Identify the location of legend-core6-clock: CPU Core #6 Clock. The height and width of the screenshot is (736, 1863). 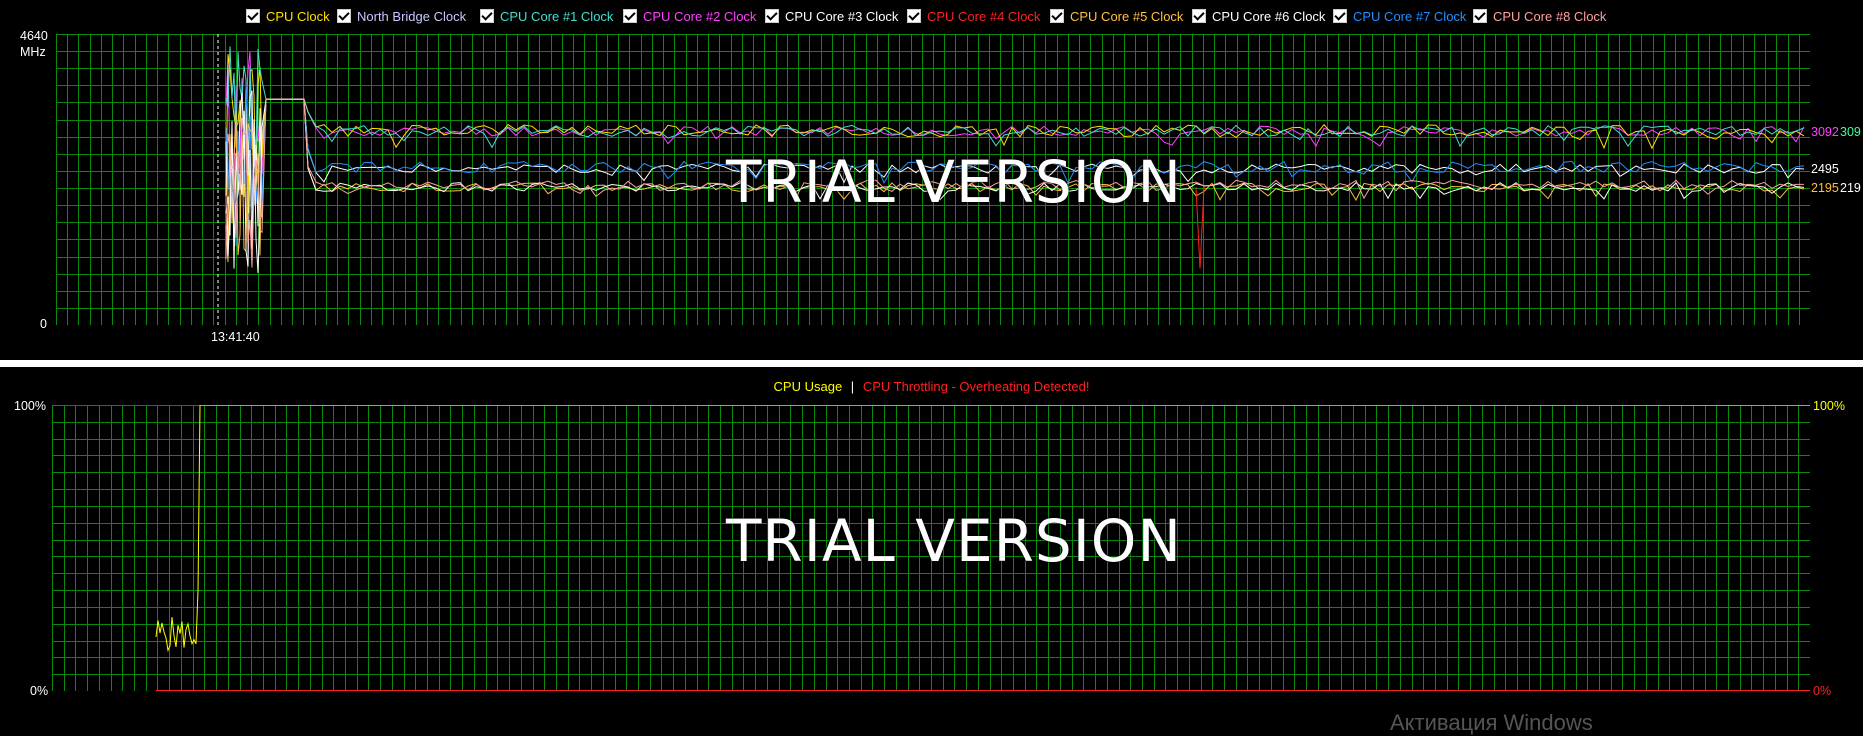
(1258, 16).